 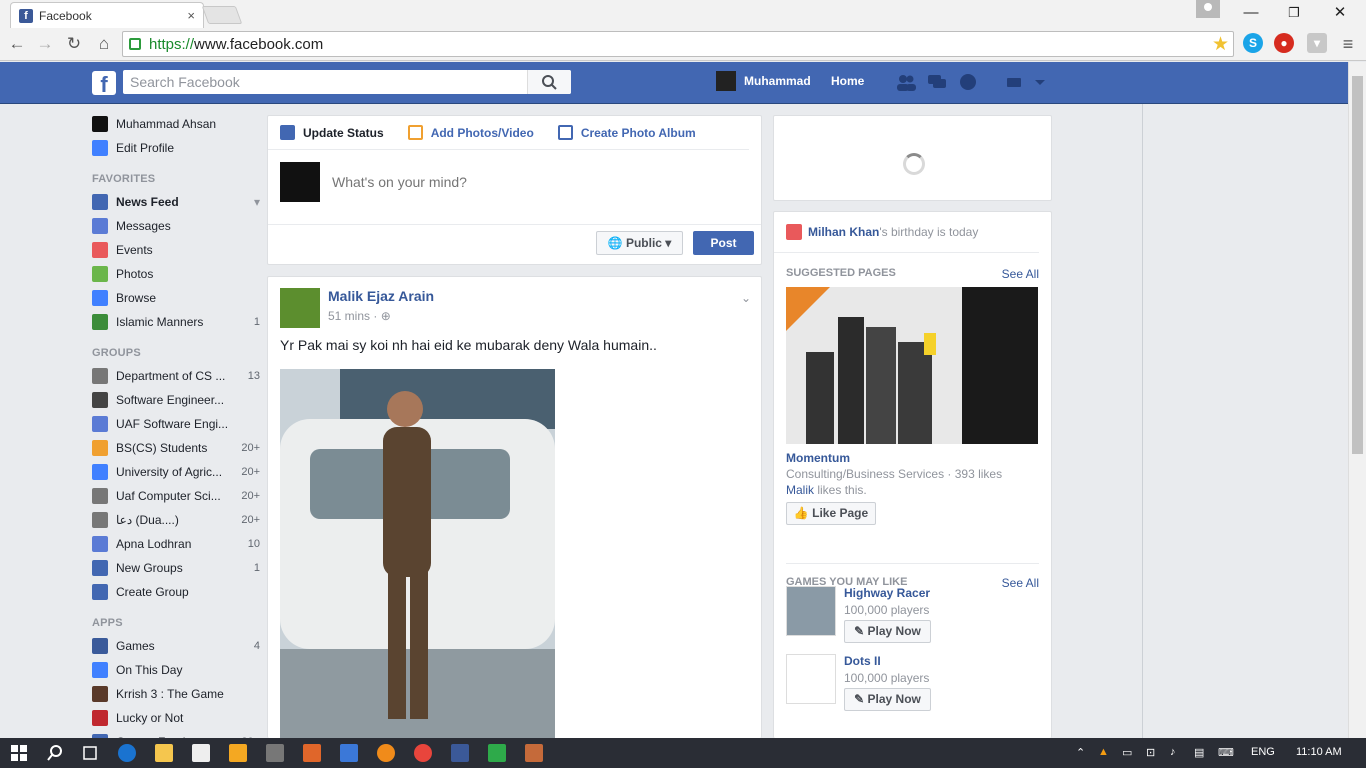 I want to click on firefox-icon, so click(x=312, y=753).